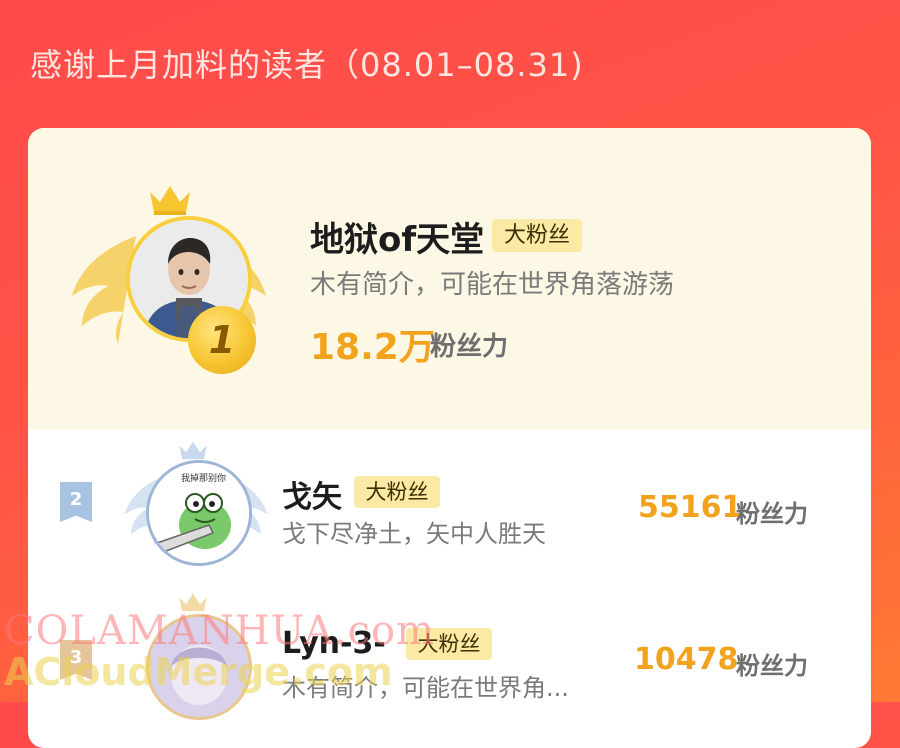 Image resolution: width=900 pixels, height=748 pixels. Describe the element at coordinates (199, 513) in the screenshot. I see `avatar: 我掉那别你` at that location.